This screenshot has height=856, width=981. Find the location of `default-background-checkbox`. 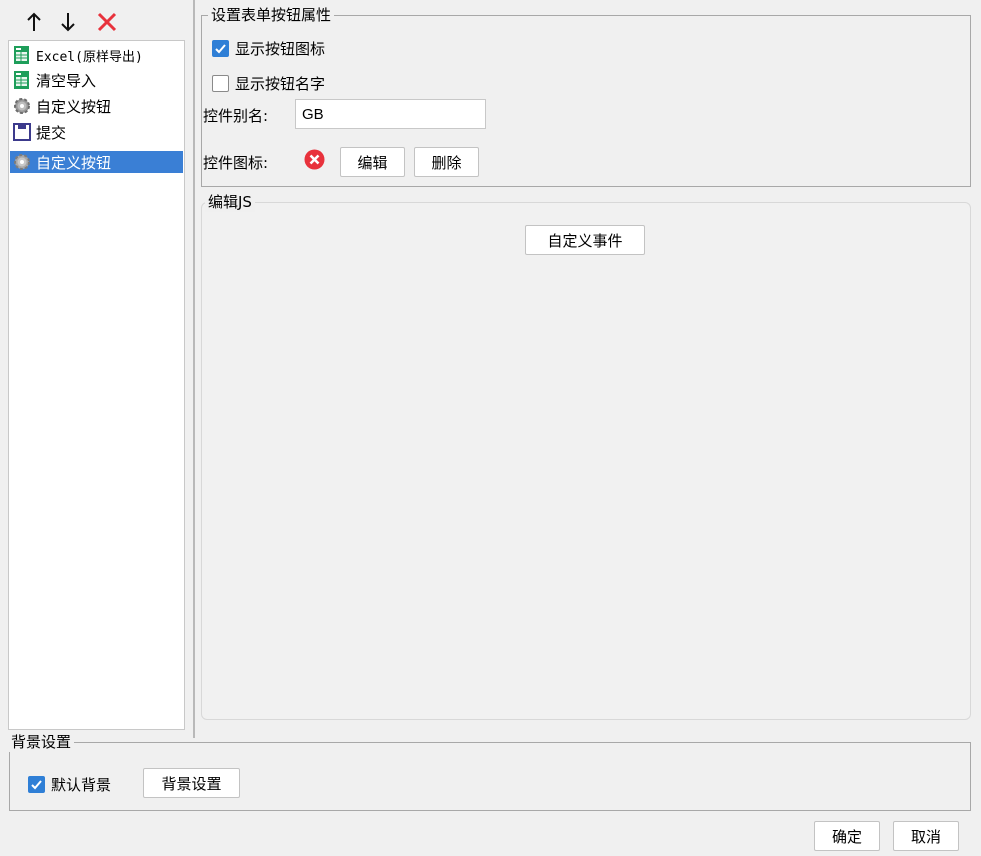

default-background-checkbox is located at coordinates (36, 784).